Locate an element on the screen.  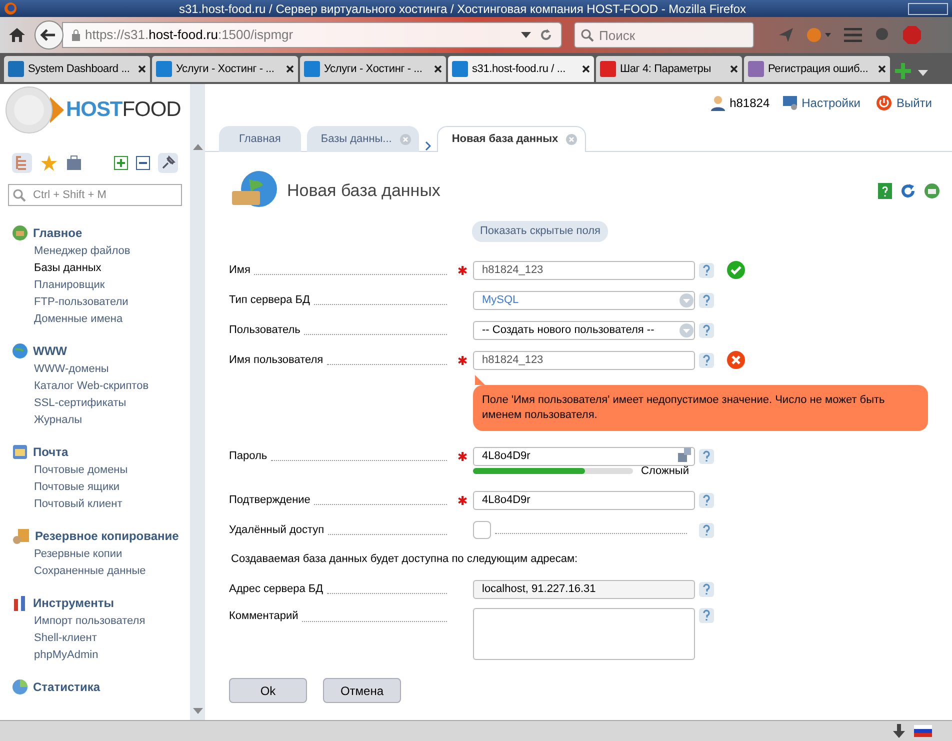
app-tab: Новая база данных is located at coordinates (511, 139).